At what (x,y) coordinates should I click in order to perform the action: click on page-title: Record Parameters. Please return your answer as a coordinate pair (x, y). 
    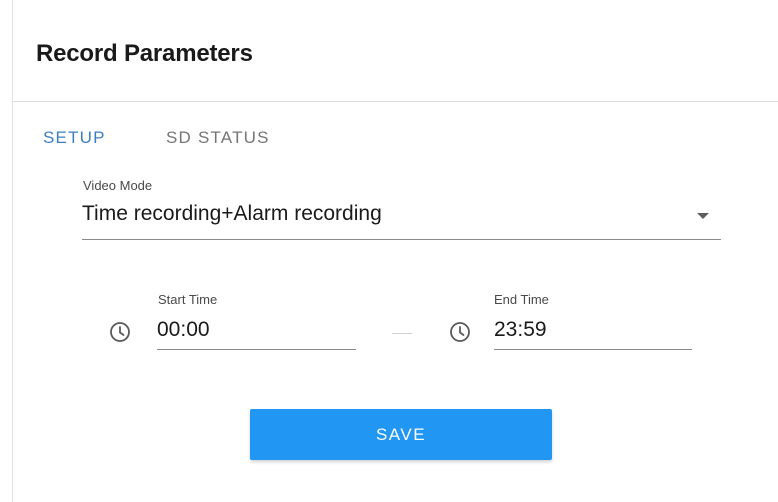
    Looking at the image, I should click on (144, 53).